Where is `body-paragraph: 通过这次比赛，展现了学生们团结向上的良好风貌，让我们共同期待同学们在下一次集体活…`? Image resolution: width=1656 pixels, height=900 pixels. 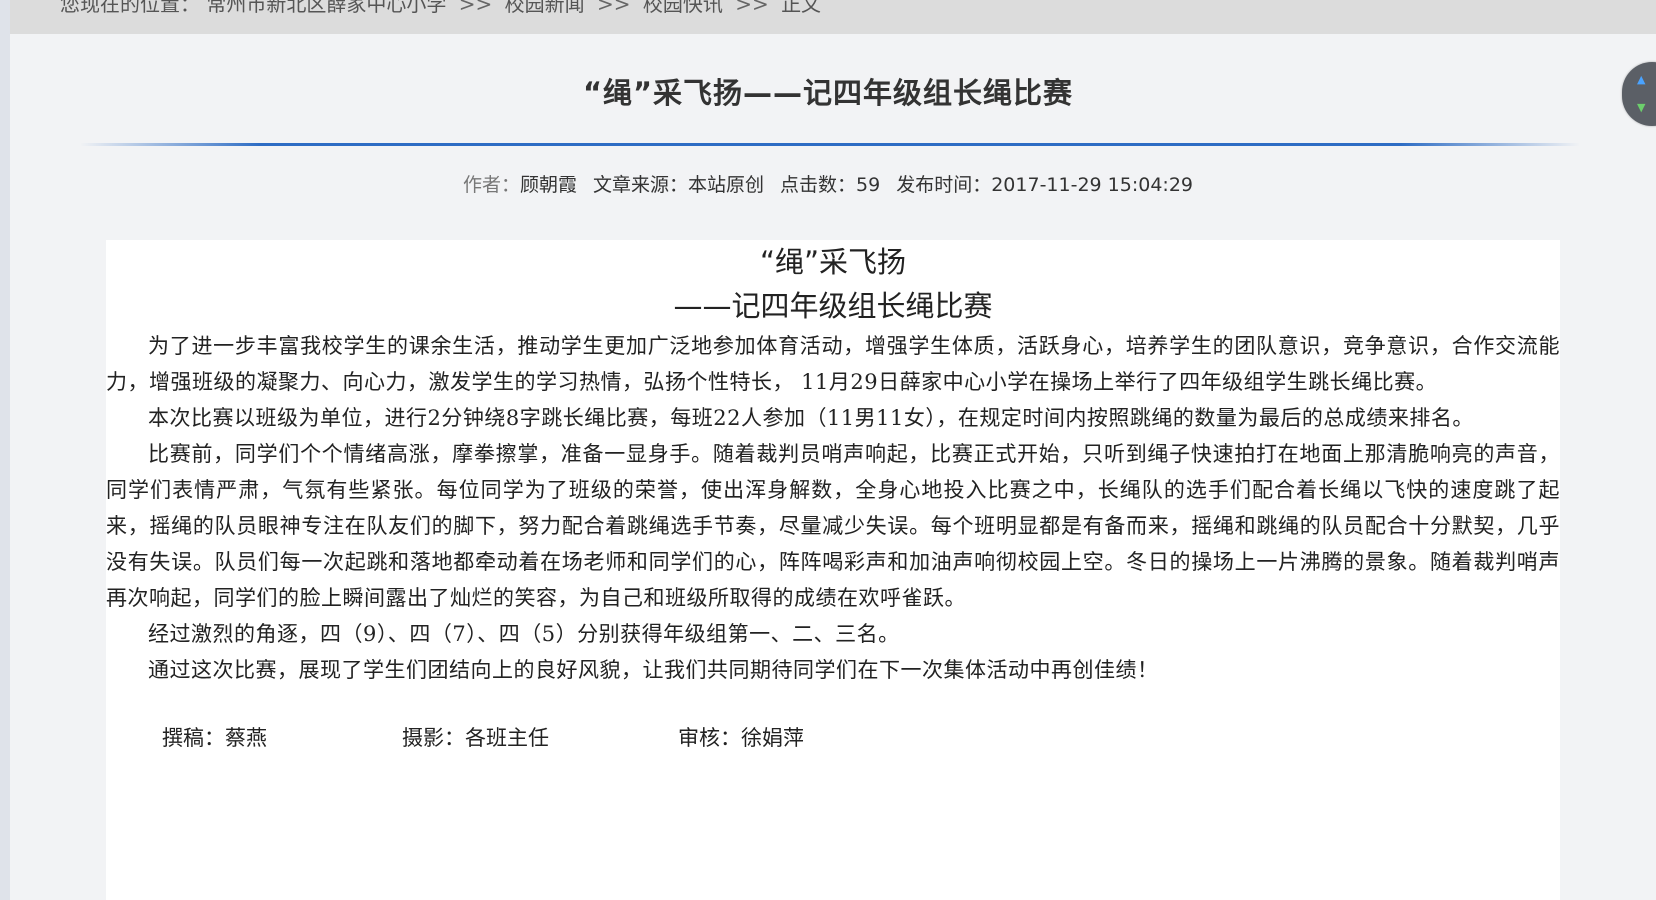 body-paragraph: 通过这次比赛，展现了学生们团结向上的良好风貌，让我们共同期待同学们在下一次集体活… is located at coordinates (653, 670).